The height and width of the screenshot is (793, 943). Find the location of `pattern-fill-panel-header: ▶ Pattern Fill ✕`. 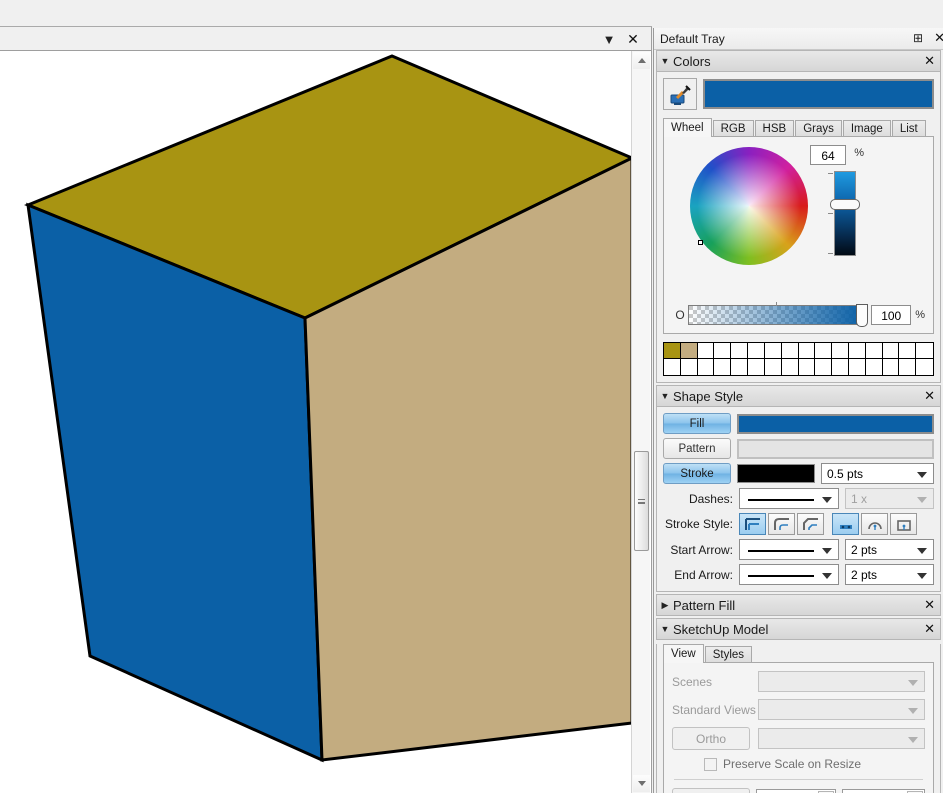

pattern-fill-panel-header: ▶ Pattern Fill ✕ is located at coordinates (798, 605).